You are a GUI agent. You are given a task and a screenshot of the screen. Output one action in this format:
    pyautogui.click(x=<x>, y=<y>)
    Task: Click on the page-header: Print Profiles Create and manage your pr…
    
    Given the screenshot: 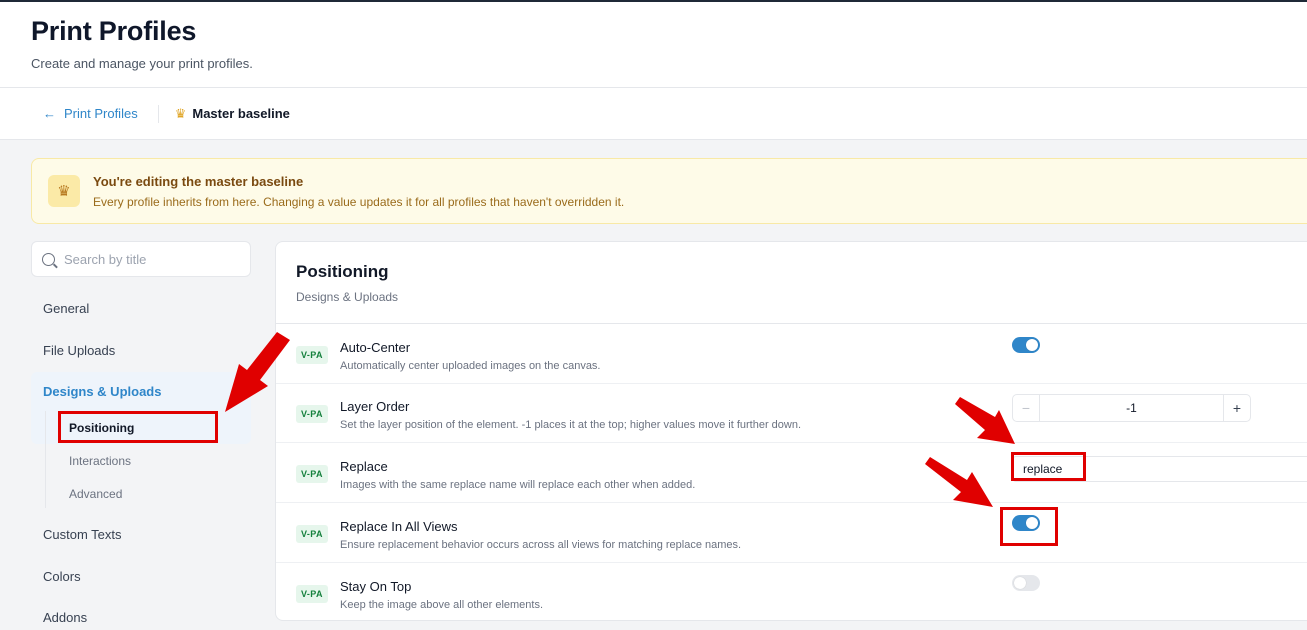 What is the action you would take?
    pyautogui.click(x=653, y=44)
    